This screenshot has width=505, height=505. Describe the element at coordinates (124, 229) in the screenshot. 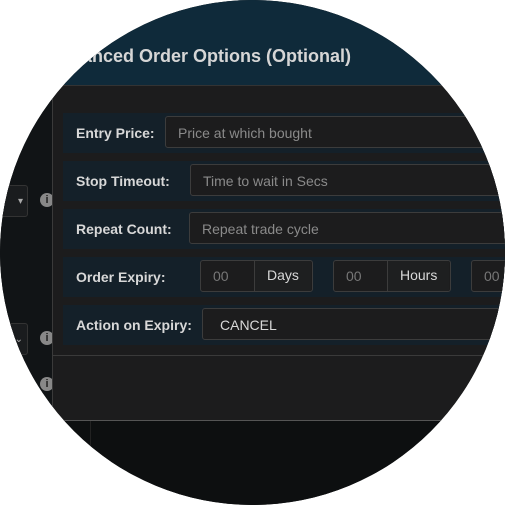

I see `repeat-count-label: Repeat Count:` at that location.